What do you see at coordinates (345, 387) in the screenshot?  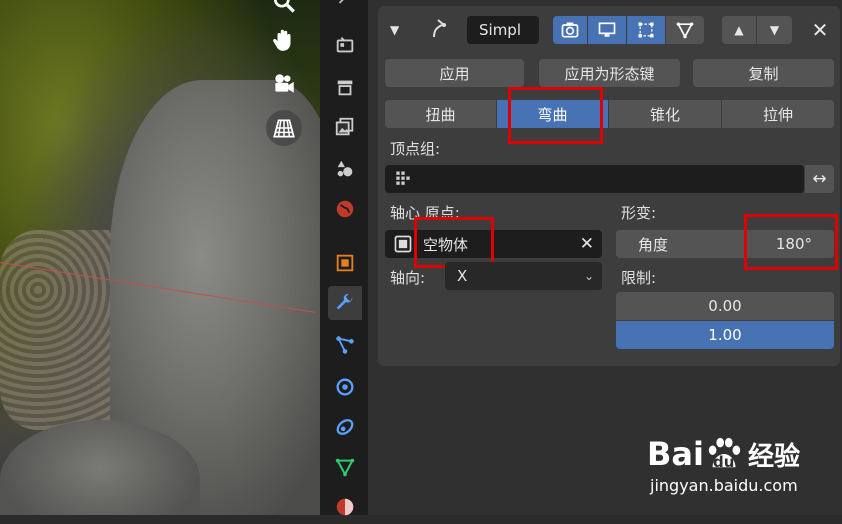 I see `physics-tab-icon` at bounding box center [345, 387].